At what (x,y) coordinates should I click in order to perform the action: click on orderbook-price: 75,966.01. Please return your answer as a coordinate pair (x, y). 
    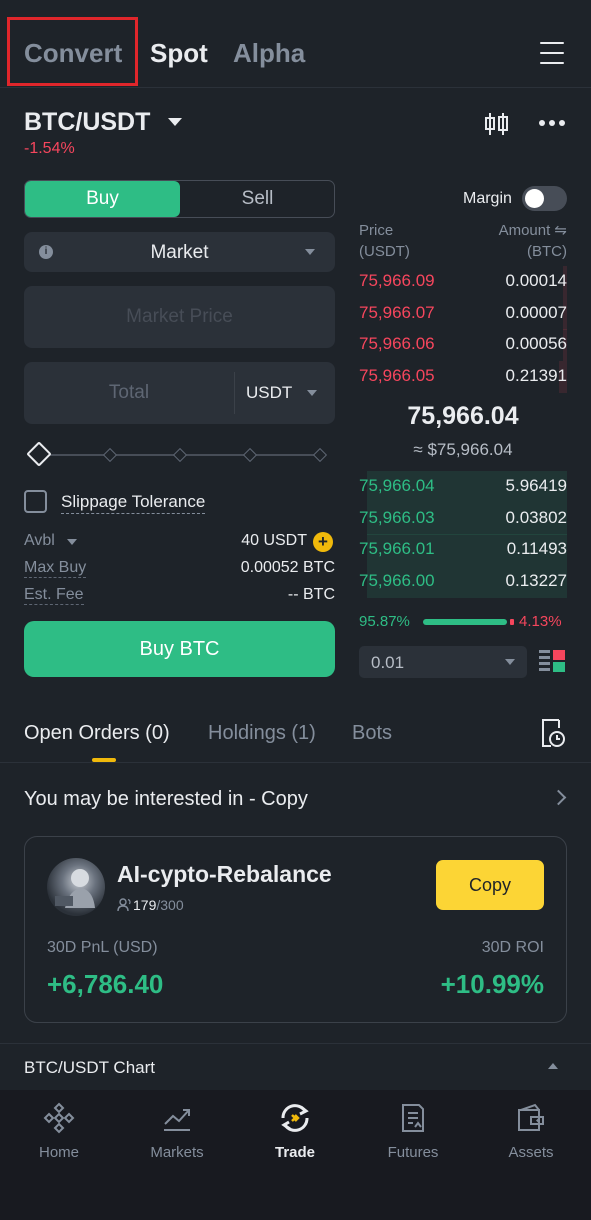
    Looking at the image, I should click on (397, 548).